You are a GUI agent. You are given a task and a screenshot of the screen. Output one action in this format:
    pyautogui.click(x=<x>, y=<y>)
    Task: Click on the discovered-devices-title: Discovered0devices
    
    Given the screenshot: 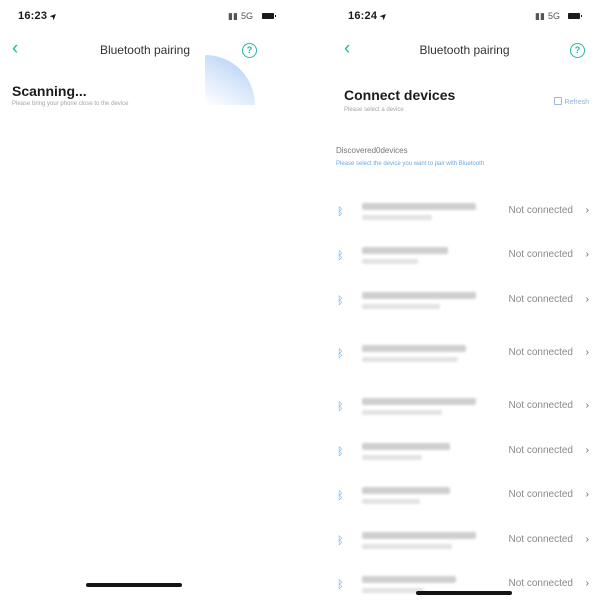 What is the action you would take?
    pyautogui.click(x=372, y=150)
    